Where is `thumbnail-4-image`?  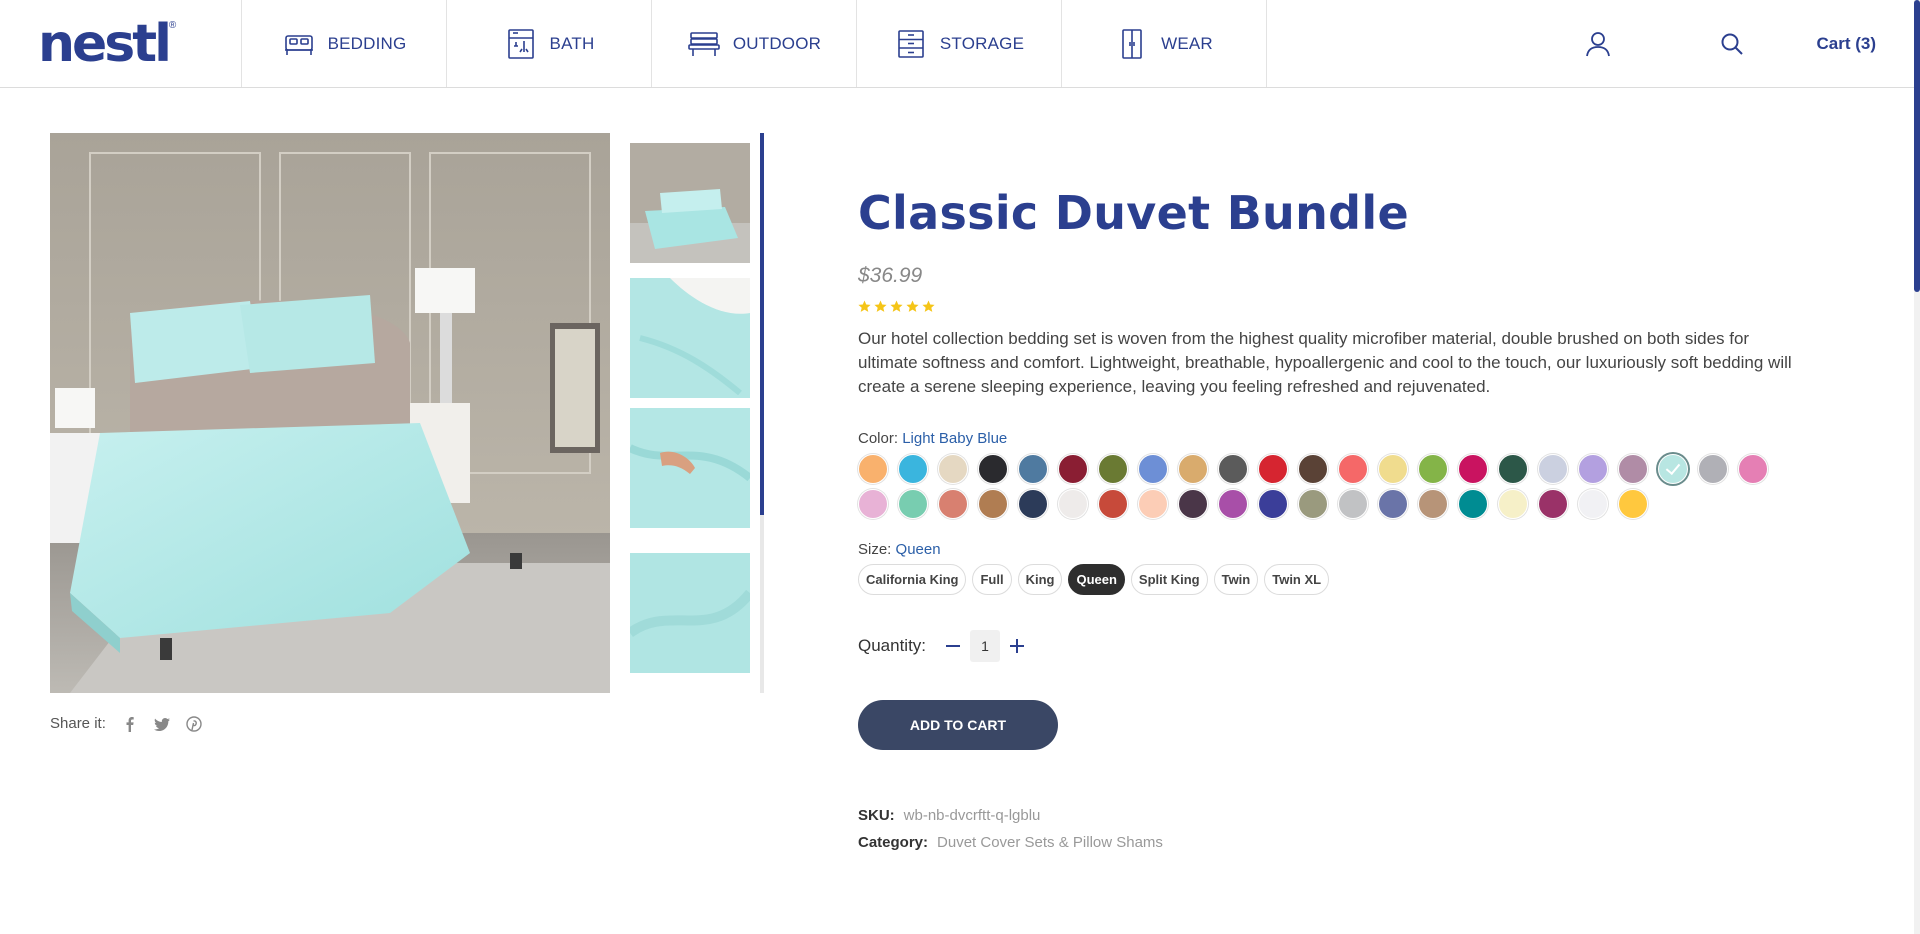
thumbnail-4-image is located at coordinates (690, 613).